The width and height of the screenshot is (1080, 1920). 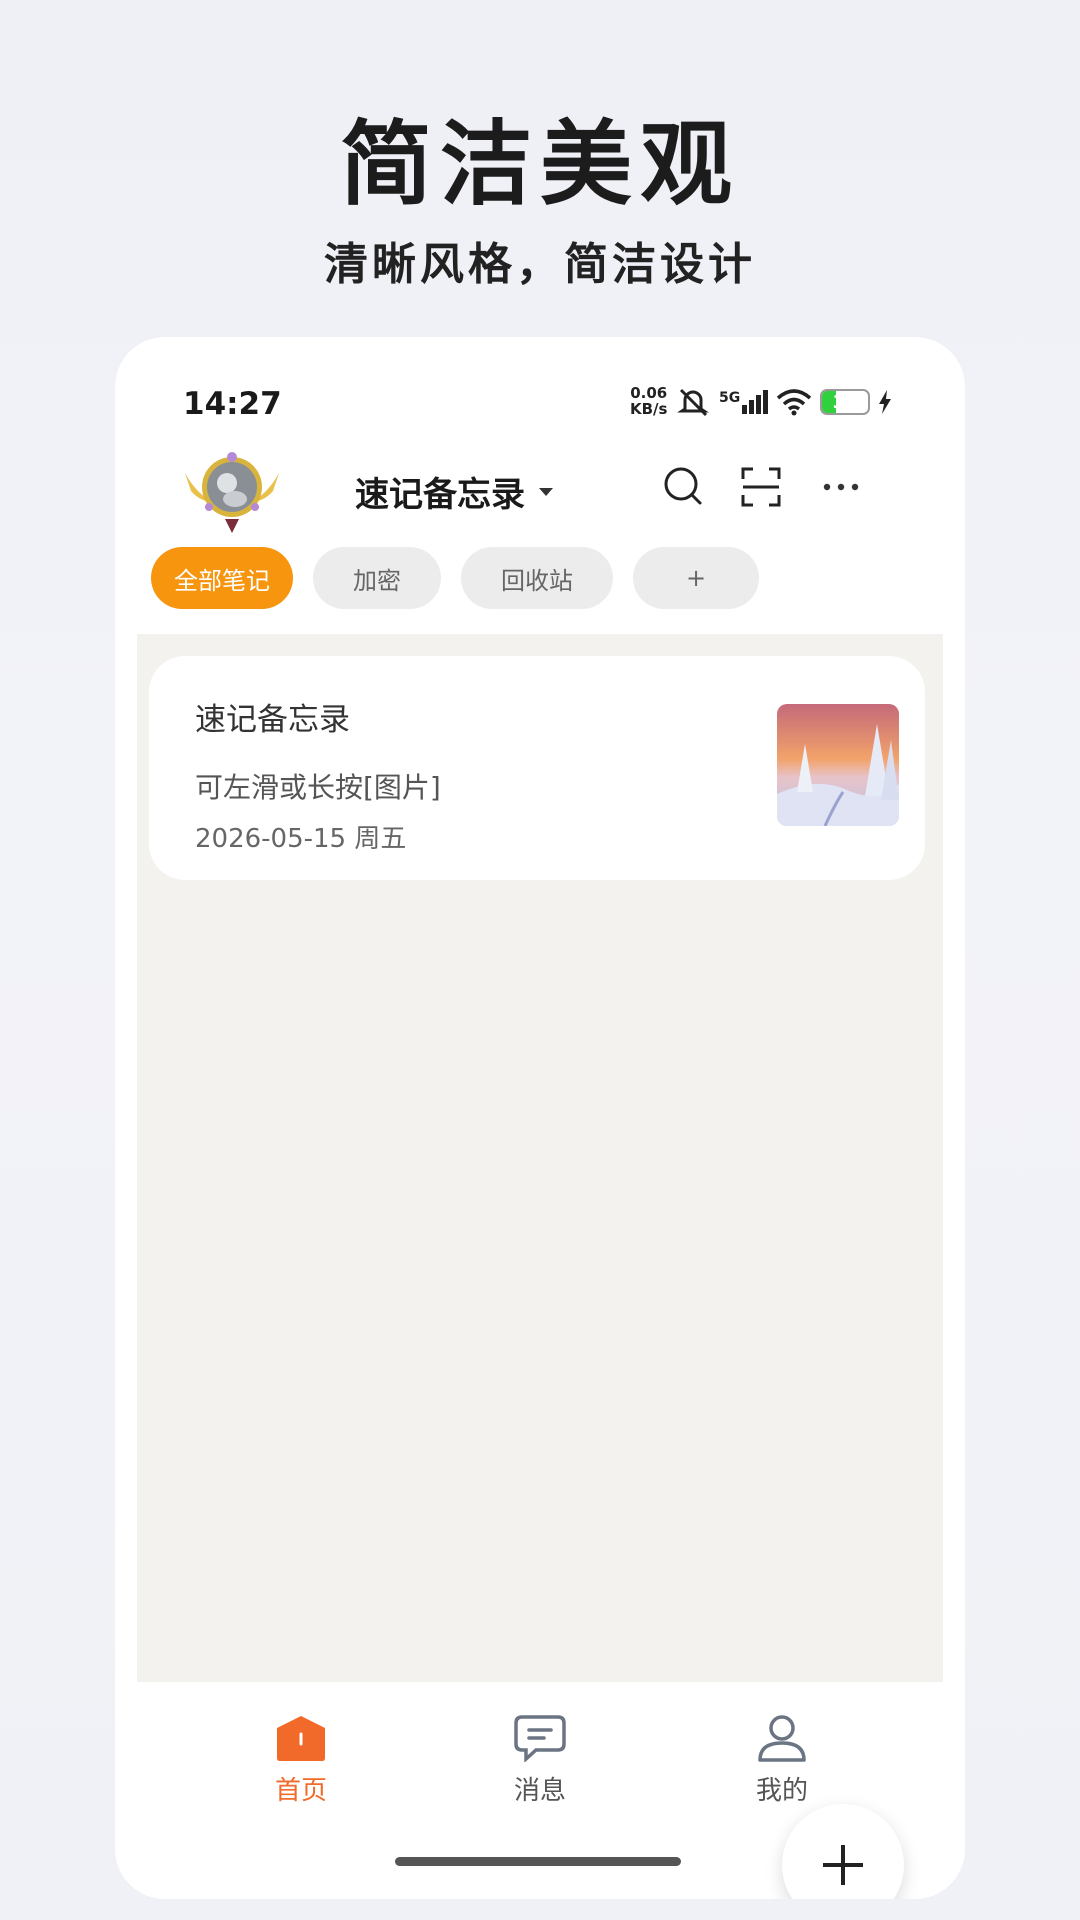 I want to click on note-title: 速记备忘录, so click(x=272, y=720).